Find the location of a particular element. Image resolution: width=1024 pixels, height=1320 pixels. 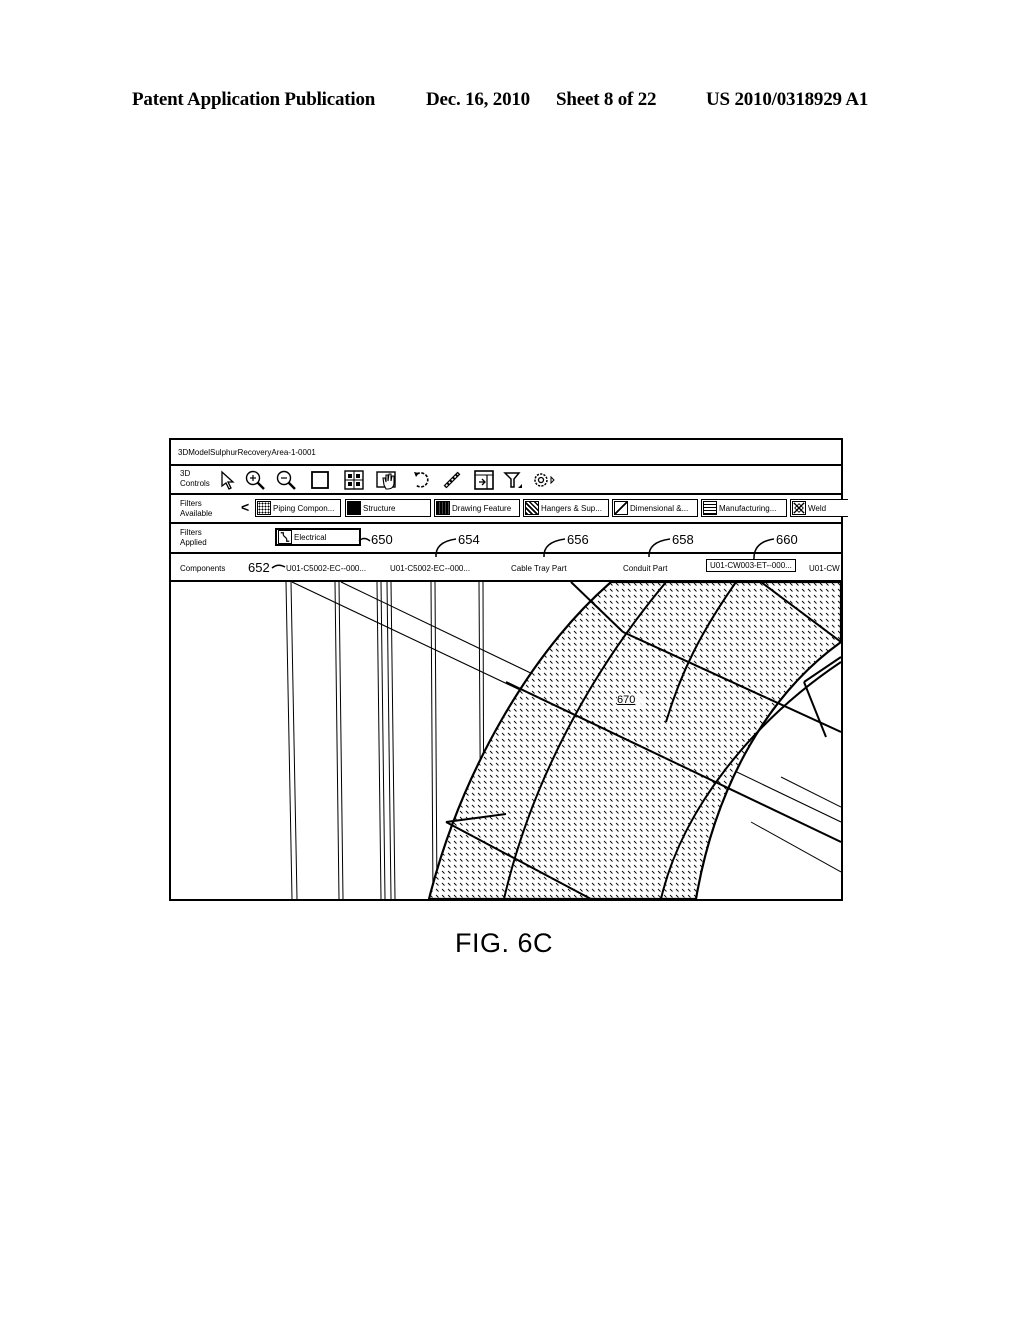

select-pointer-icon is located at coordinates (228, 480).